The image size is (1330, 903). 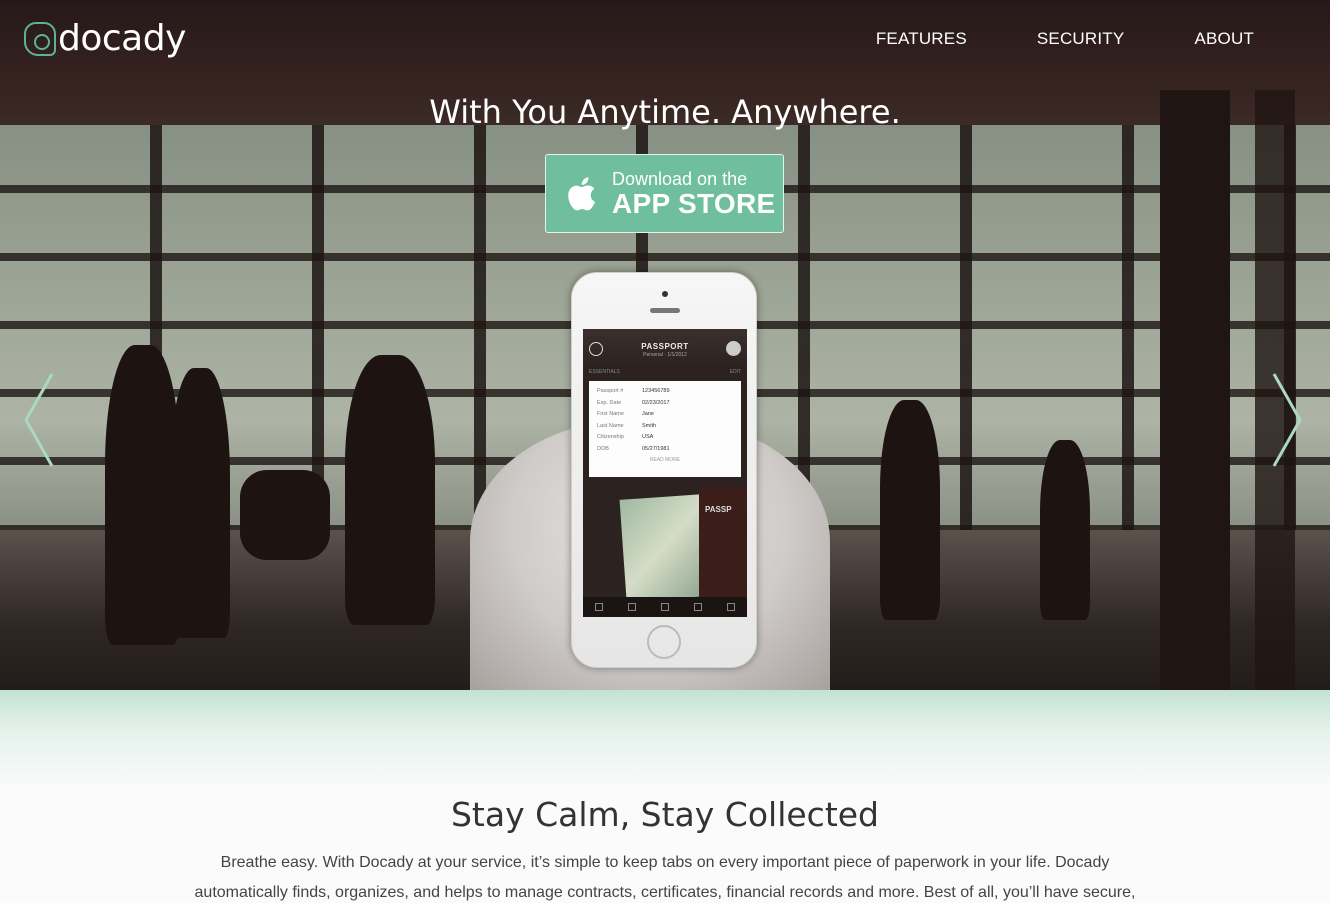 I want to click on docady-logo-icon, so click(x=40, y=38).